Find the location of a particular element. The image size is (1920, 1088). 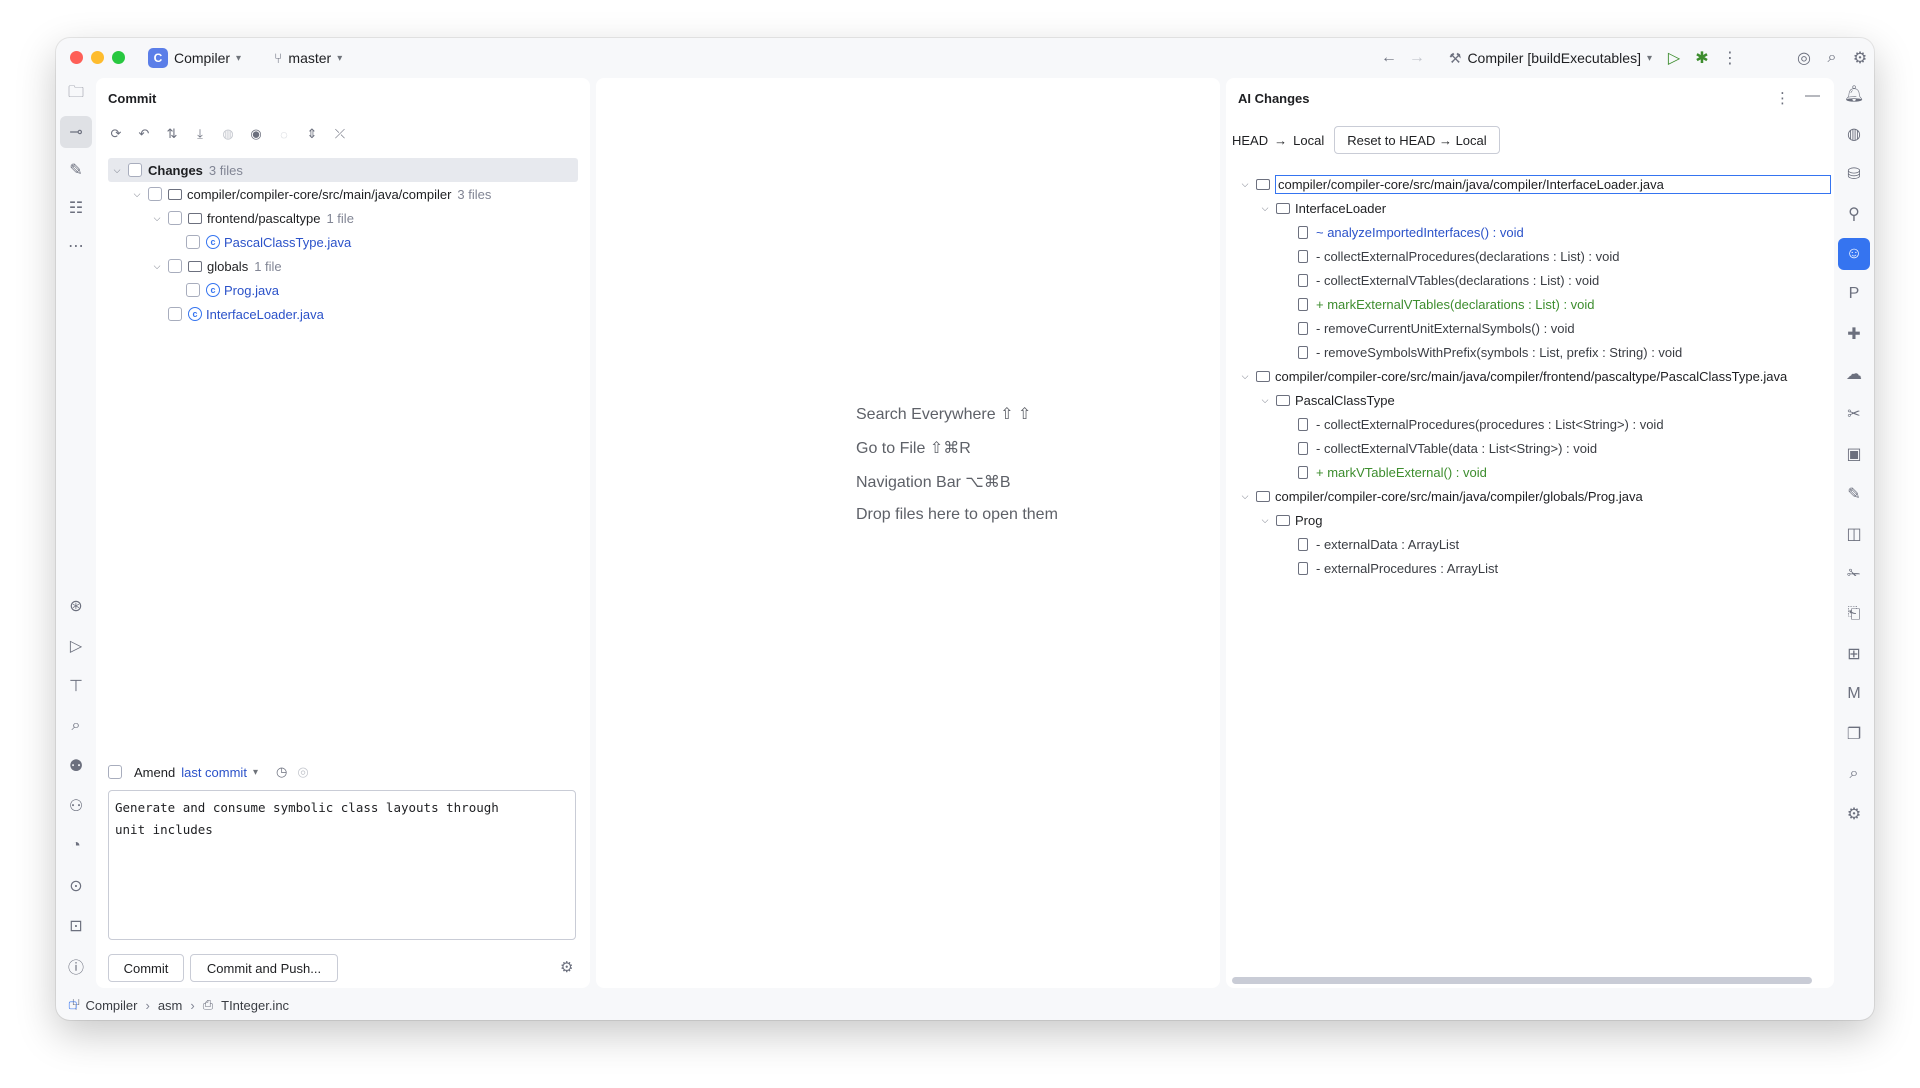

ai-class-row: ⌵ PascalClassType is located at coordinates (1530, 400).